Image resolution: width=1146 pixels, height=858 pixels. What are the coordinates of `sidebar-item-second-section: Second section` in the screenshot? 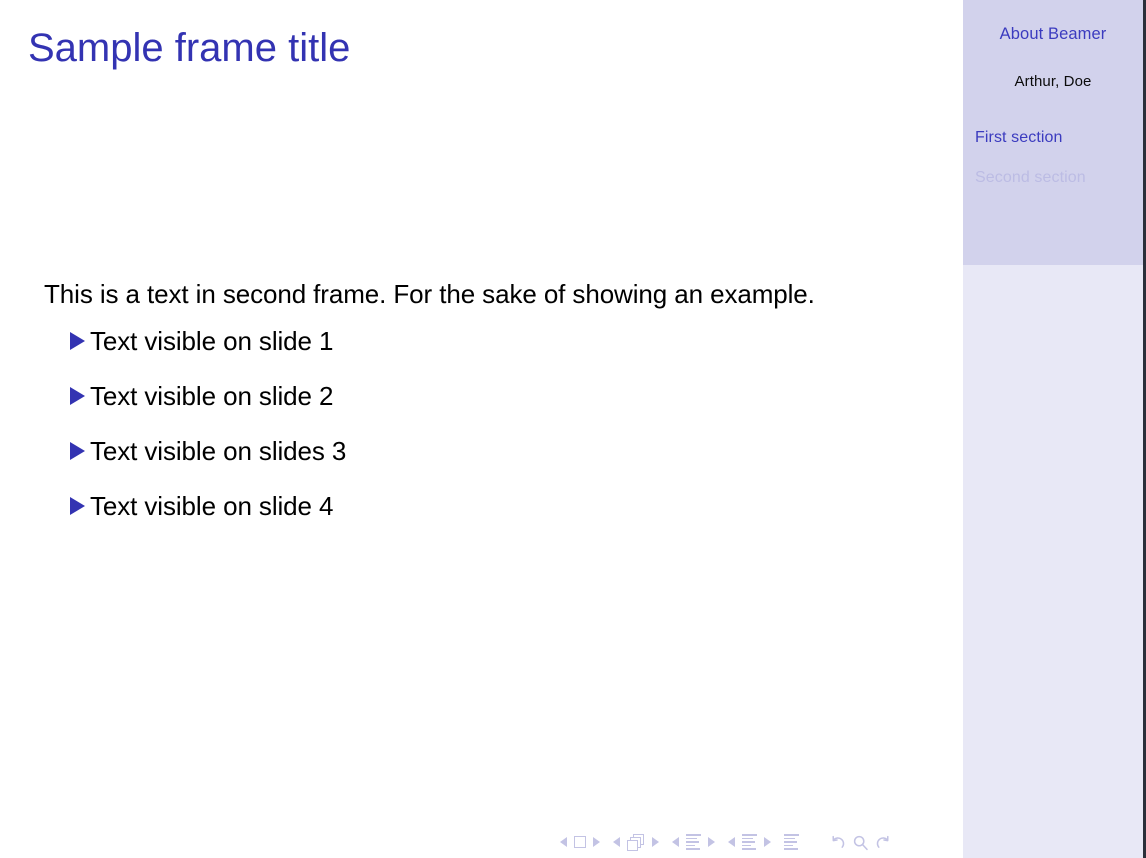 It's located at (1059, 178).